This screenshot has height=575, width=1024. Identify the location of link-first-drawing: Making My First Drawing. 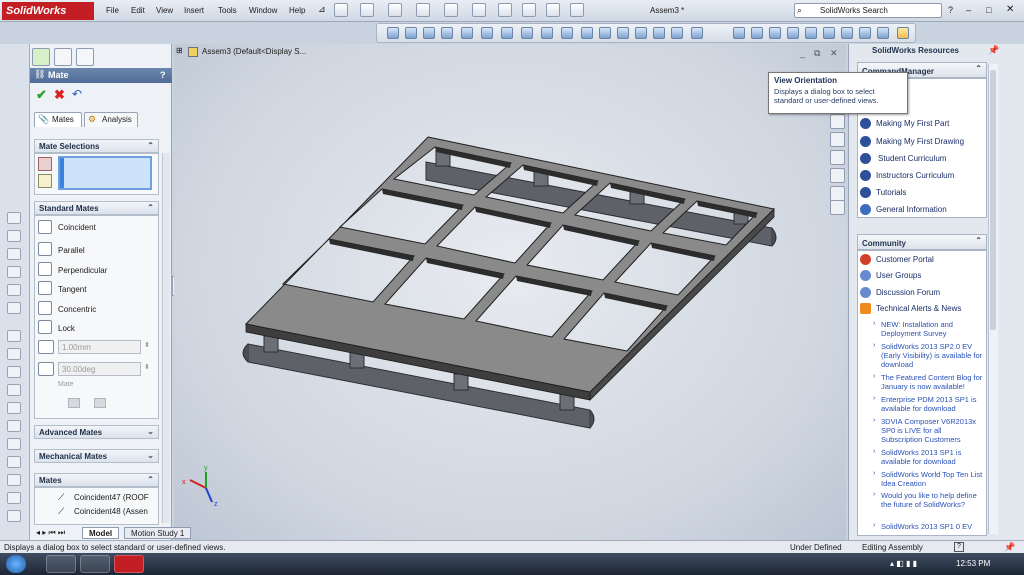
(920, 141).